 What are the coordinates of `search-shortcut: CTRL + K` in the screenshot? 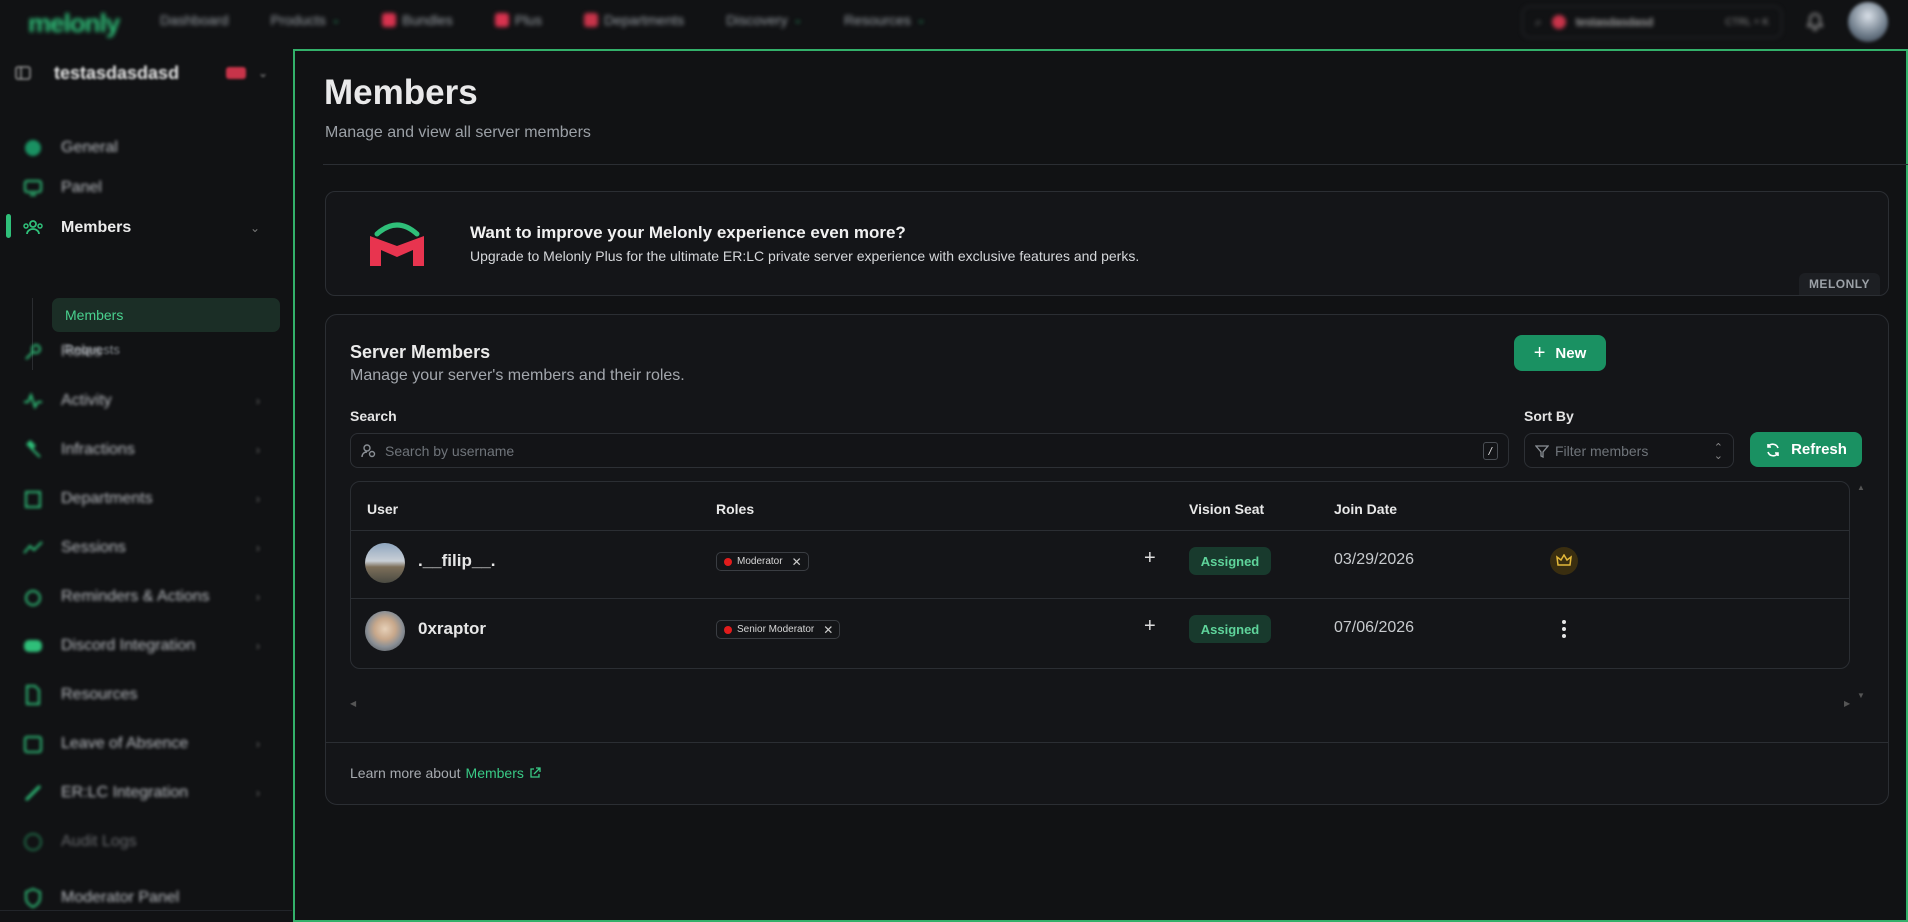 It's located at (1747, 22).